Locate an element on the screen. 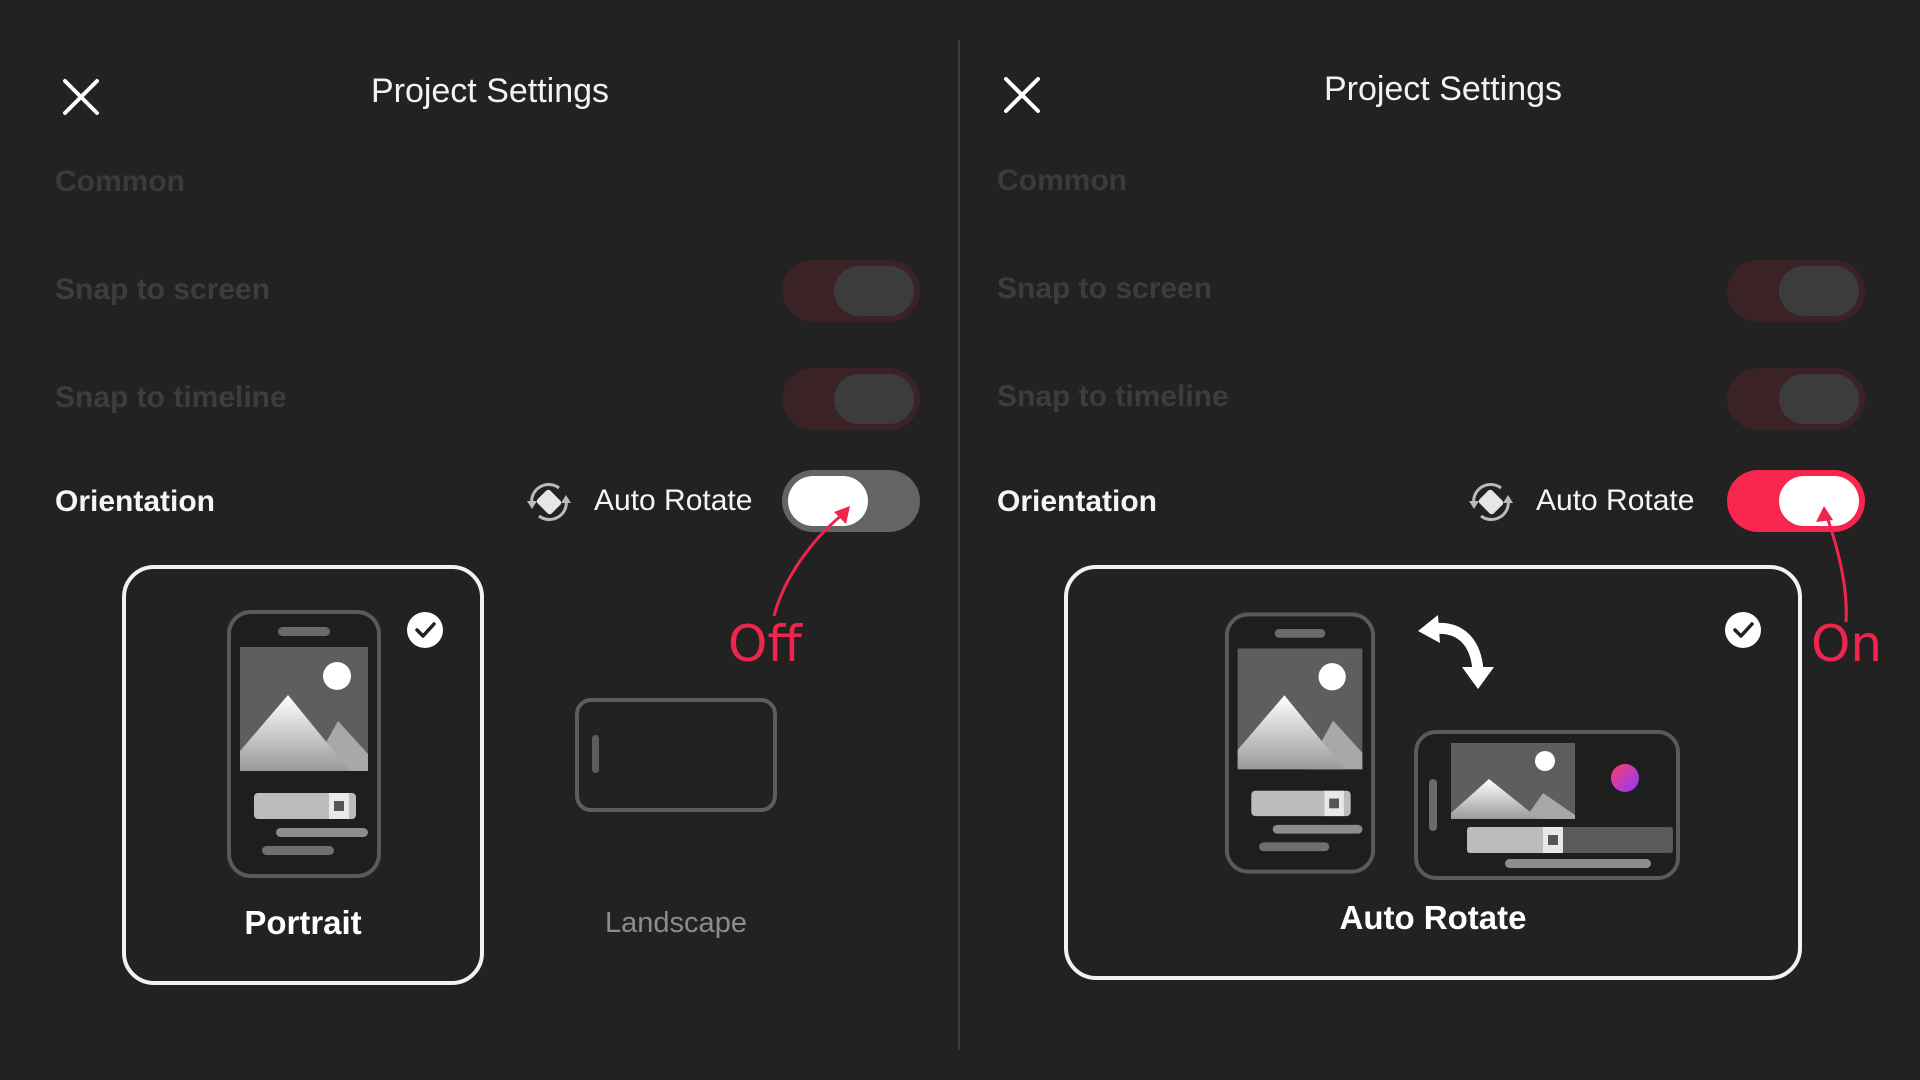 This screenshot has width=1920, height=1080. portrait-option-card: Portrait is located at coordinates (303, 775).